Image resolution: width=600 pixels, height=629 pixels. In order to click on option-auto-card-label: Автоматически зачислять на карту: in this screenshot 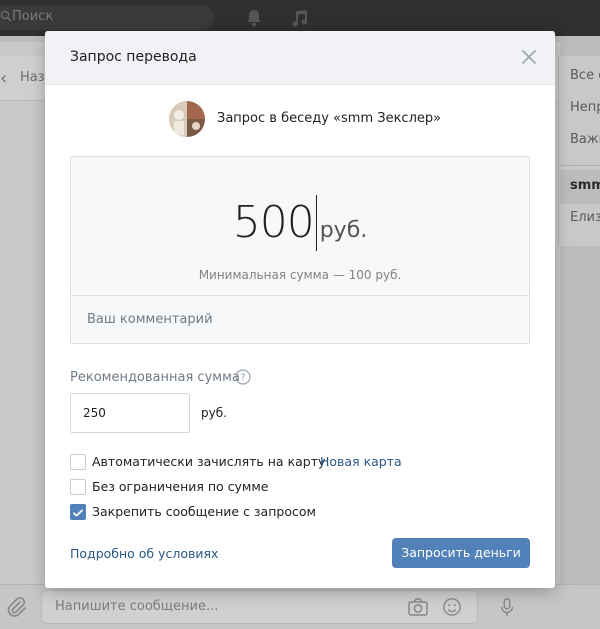, I will do `click(211, 461)`.